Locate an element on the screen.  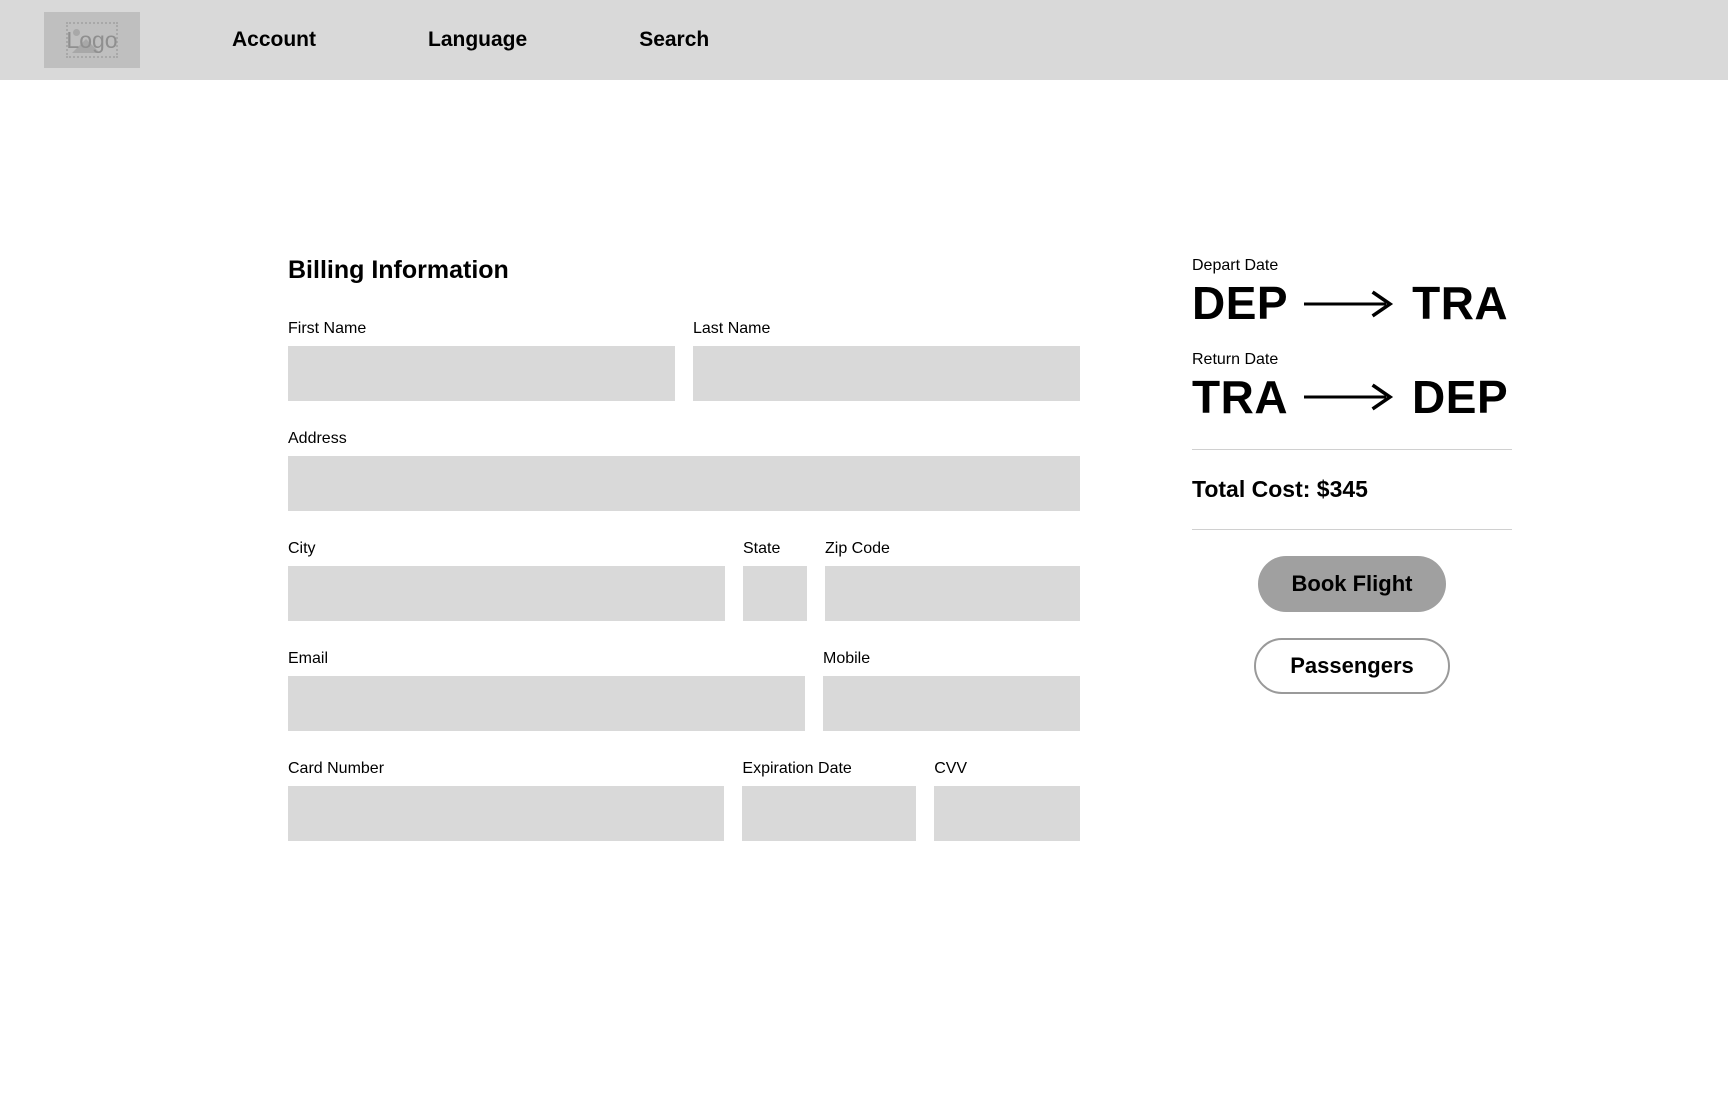
logo: Logo is located at coordinates (92, 40).